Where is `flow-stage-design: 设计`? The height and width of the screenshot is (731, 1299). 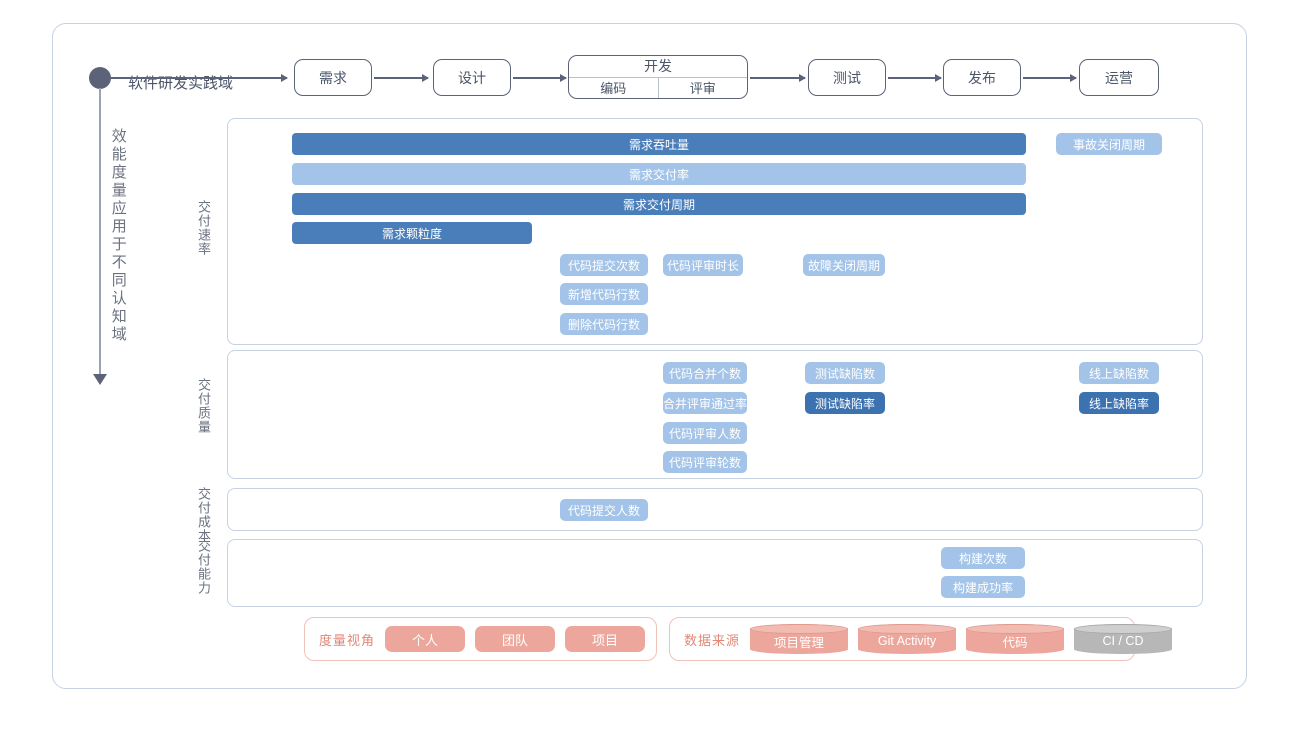 flow-stage-design: 设计 is located at coordinates (472, 77).